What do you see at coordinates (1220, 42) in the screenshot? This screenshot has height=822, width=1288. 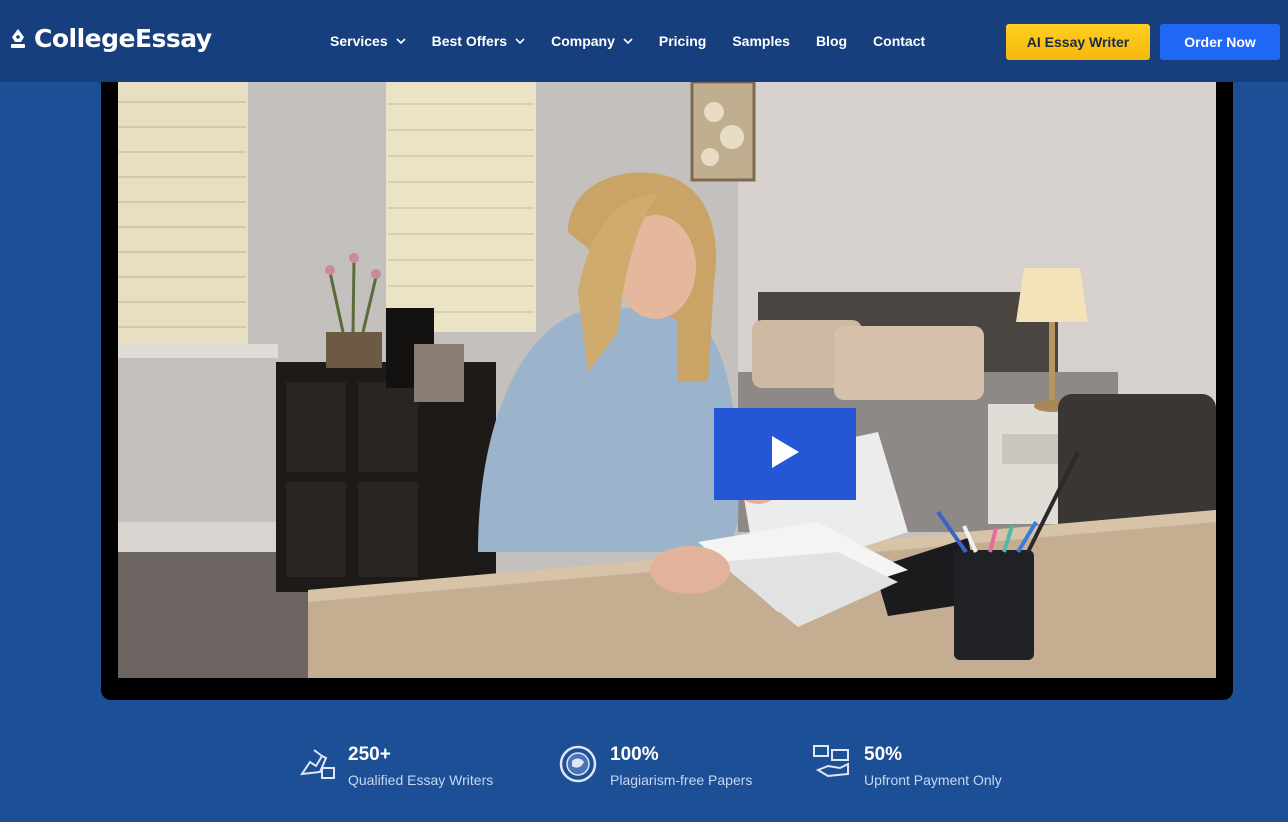 I see `order-now-button: Order Now` at bounding box center [1220, 42].